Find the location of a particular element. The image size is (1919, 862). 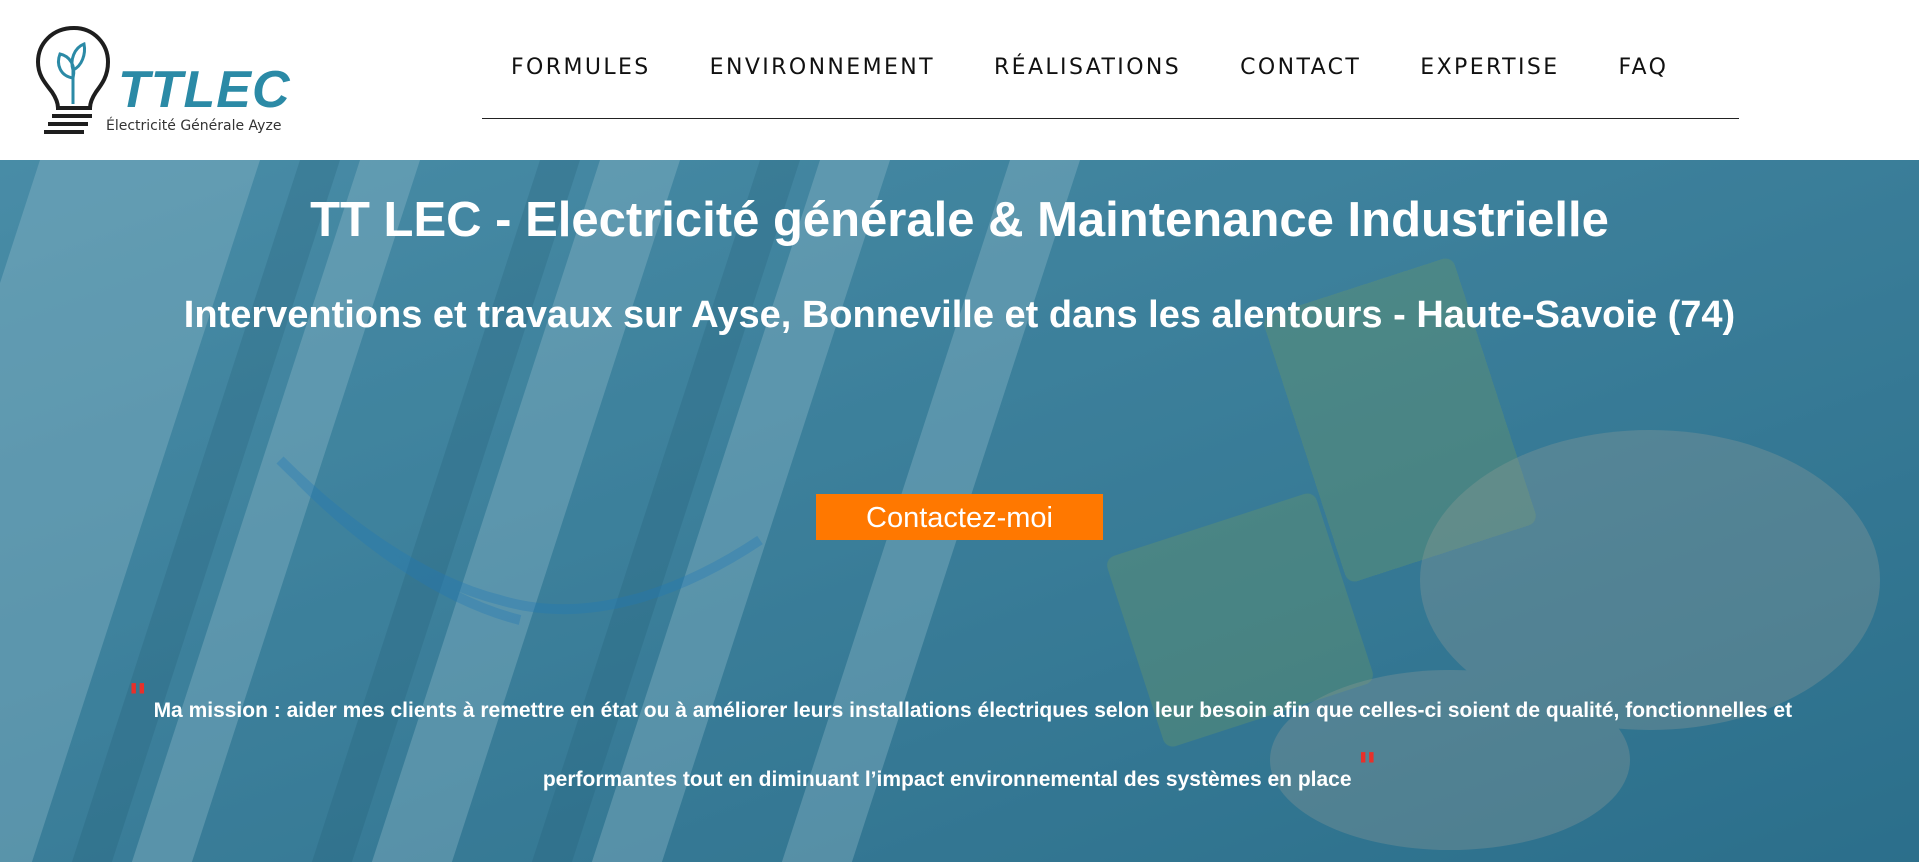

nav-item-faq: FAQ is located at coordinates (1644, 68).